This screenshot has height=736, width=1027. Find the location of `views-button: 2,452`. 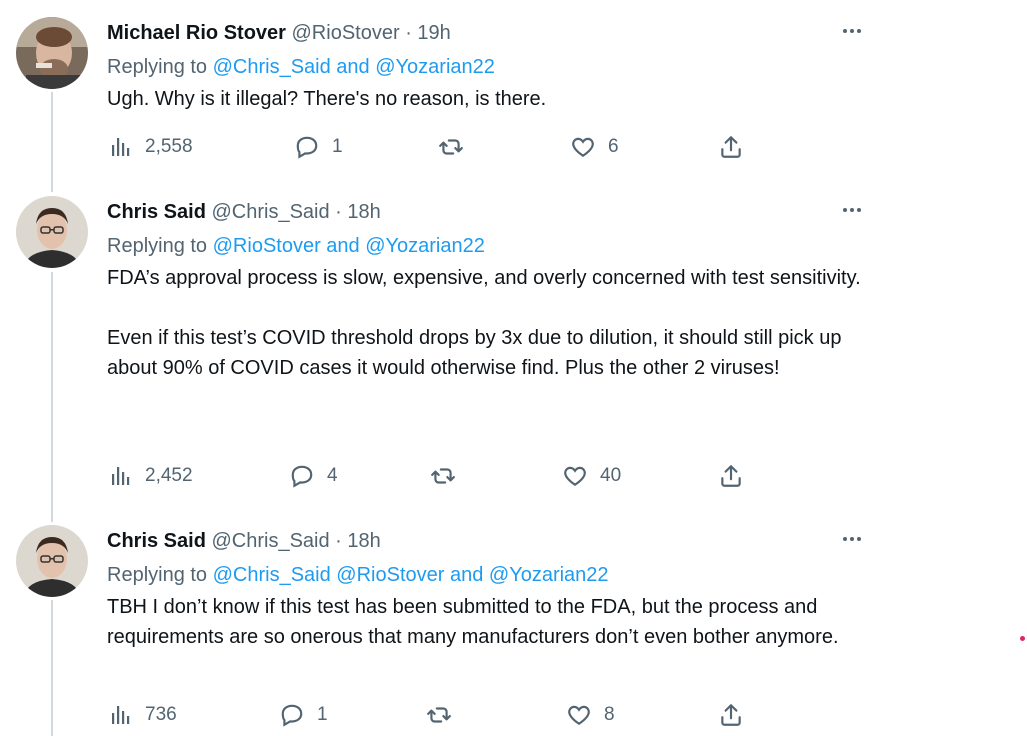

views-button: 2,452 is located at coordinates (151, 476).